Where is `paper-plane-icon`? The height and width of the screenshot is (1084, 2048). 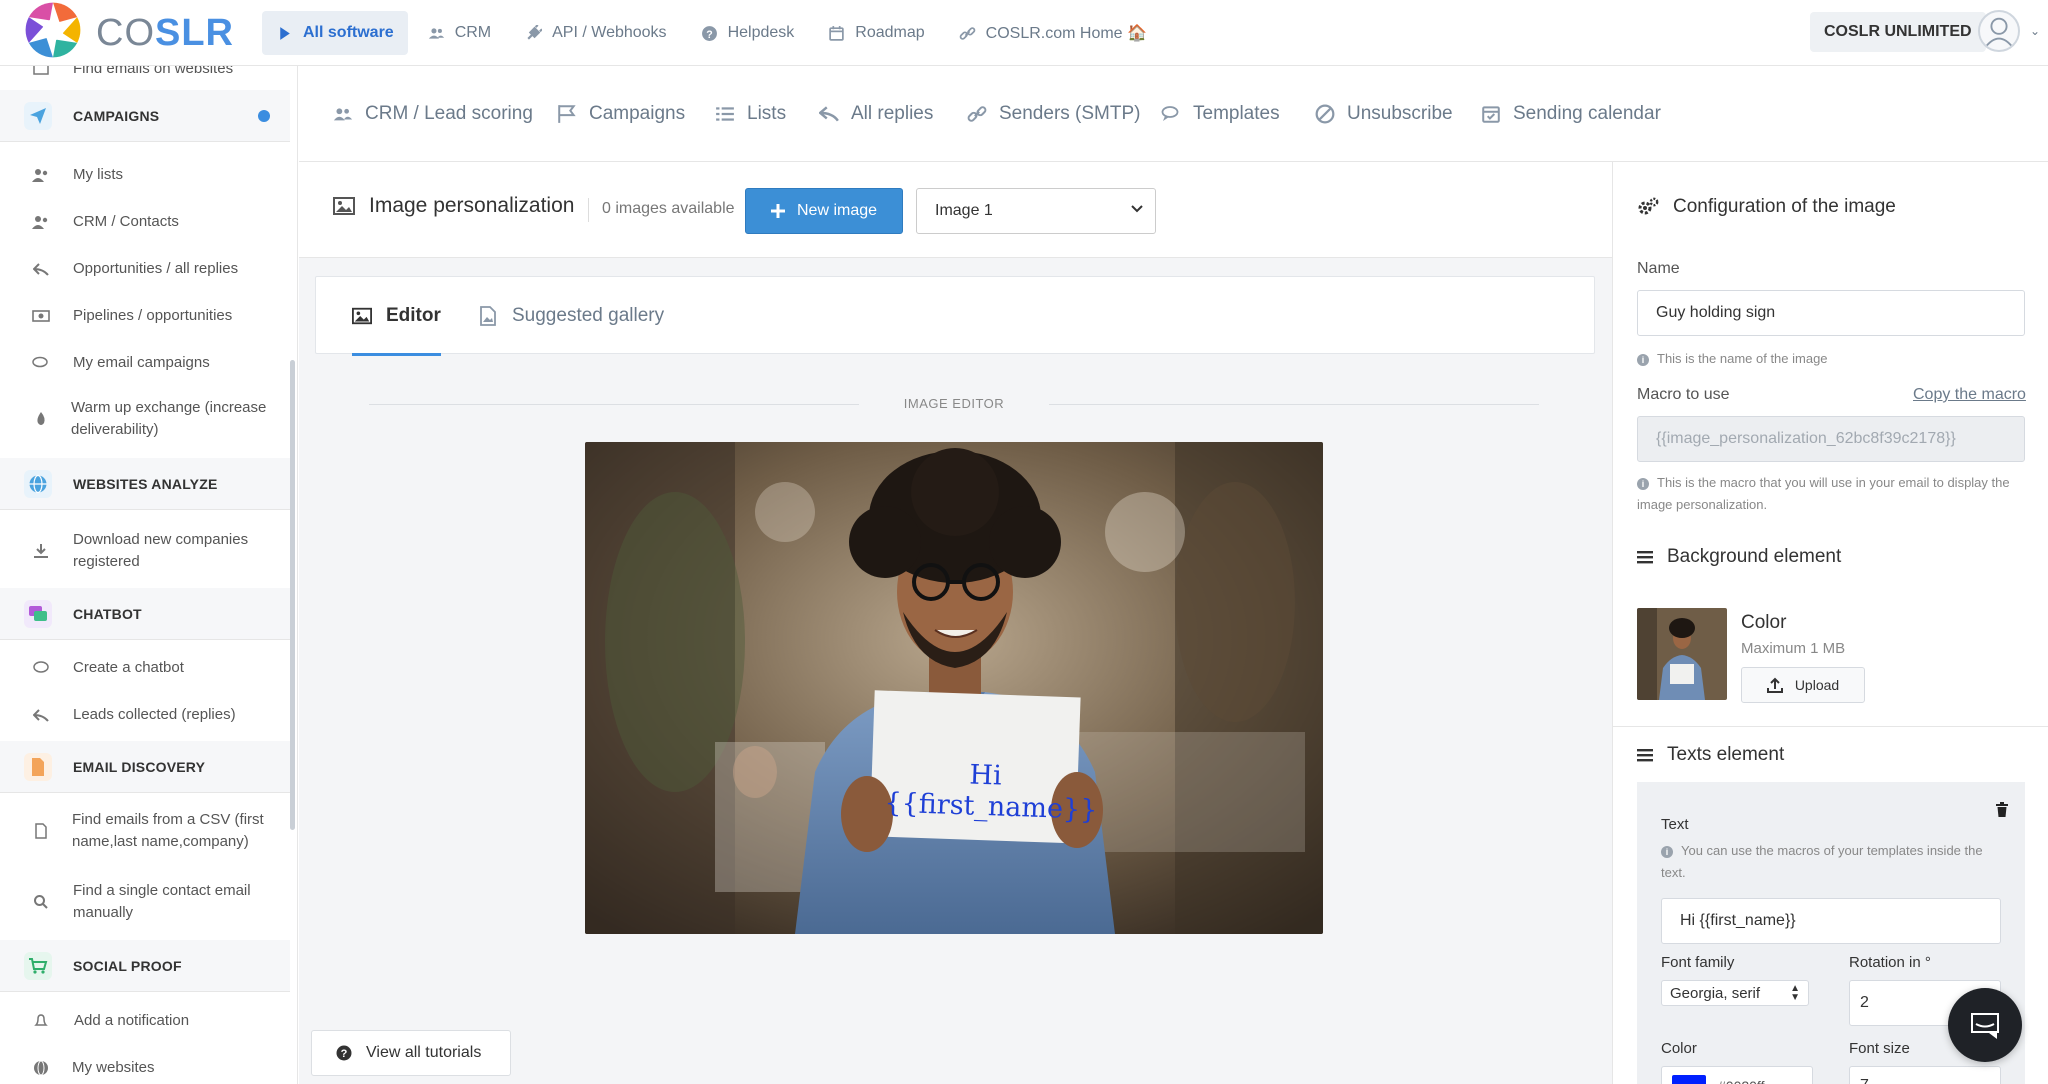
paper-plane-icon is located at coordinates (38, 115).